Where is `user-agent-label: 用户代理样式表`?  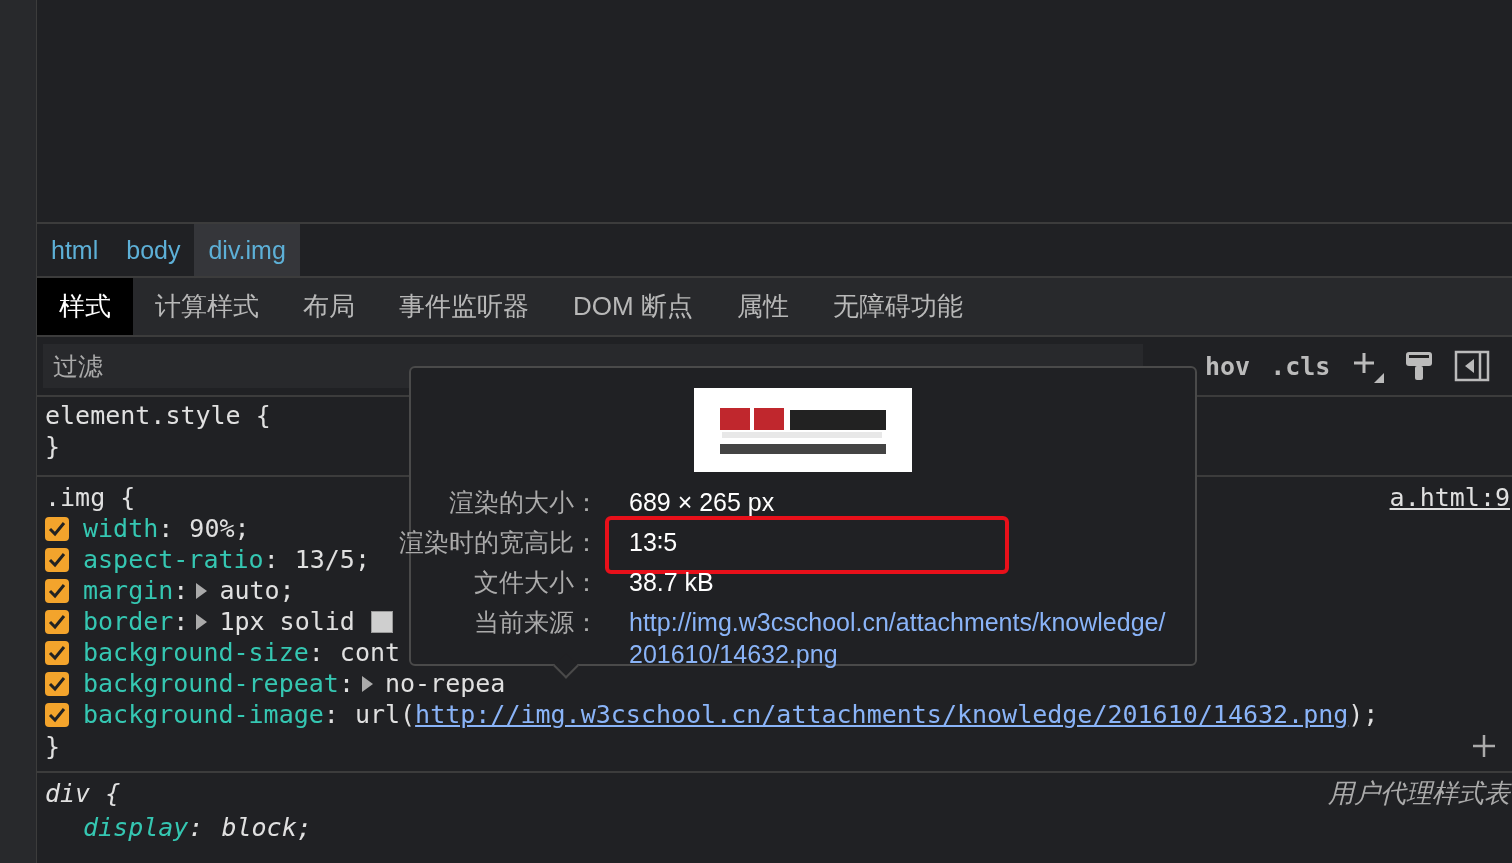
user-agent-label: 用户代理样式表 is located at coordinates (1419, 793).